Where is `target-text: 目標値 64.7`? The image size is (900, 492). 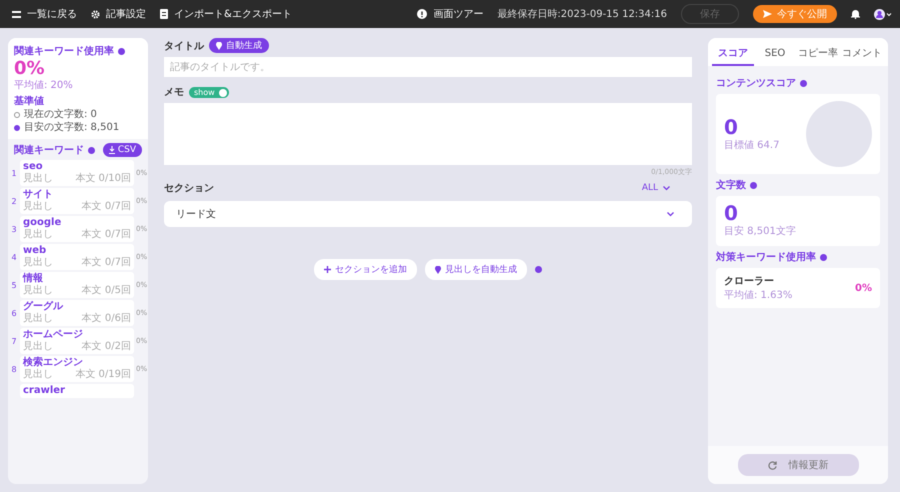 target-text: 目標値 64.7 is located at coordinates (752, 145).